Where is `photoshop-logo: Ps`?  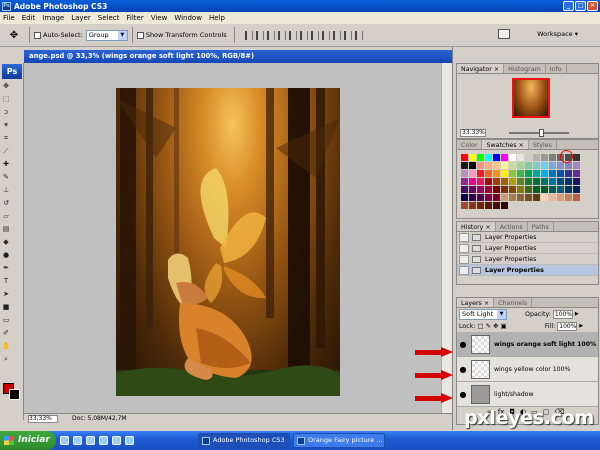 photoshop-logo: Ps is located at coordinates (12, 71).